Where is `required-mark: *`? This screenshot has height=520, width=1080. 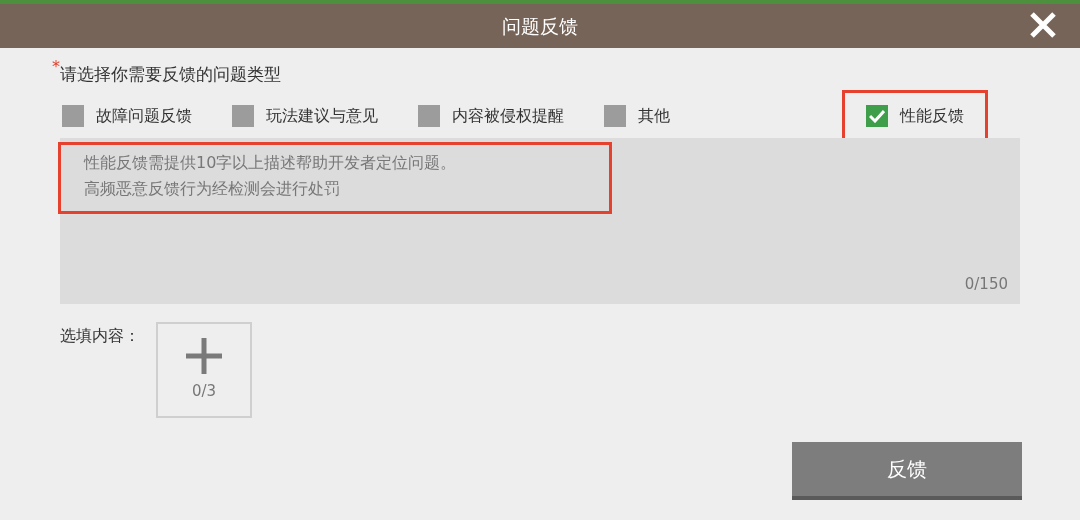 required-mark: * is located at coordinates (56, 67).